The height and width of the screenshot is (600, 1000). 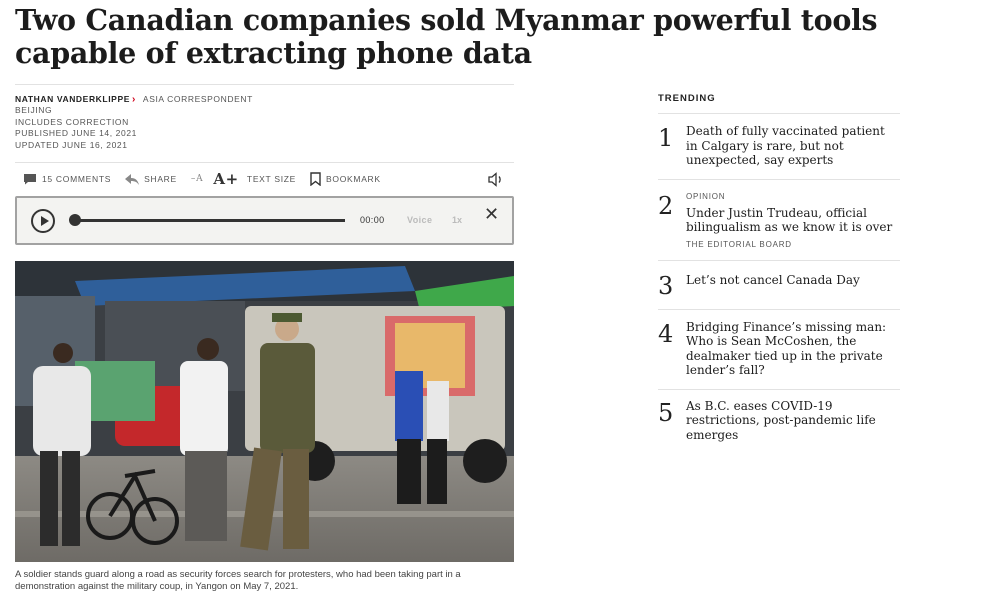 What do you see at coordinates (666, 412) in the screenshot?
I see `trending-rank: 5` at bounding box center [666, 412].